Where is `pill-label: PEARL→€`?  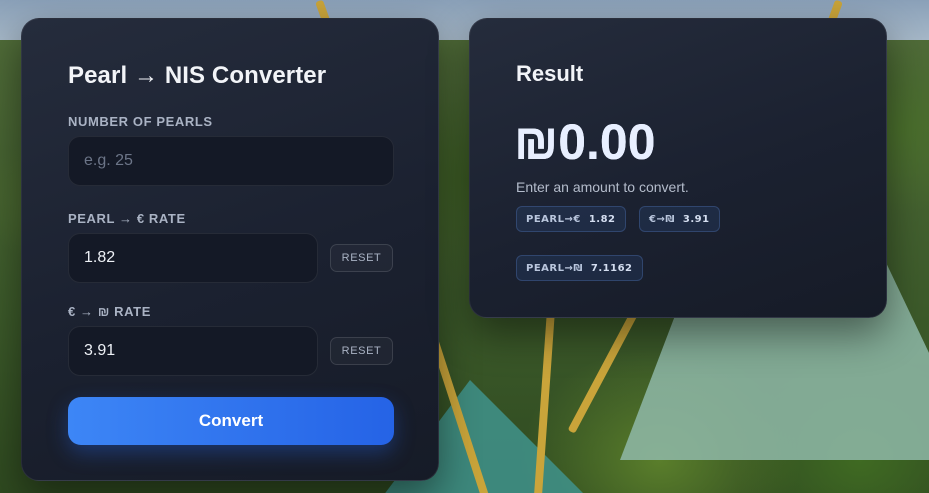
pill-label: PEARL→€ is located at coordinates (553, 219).